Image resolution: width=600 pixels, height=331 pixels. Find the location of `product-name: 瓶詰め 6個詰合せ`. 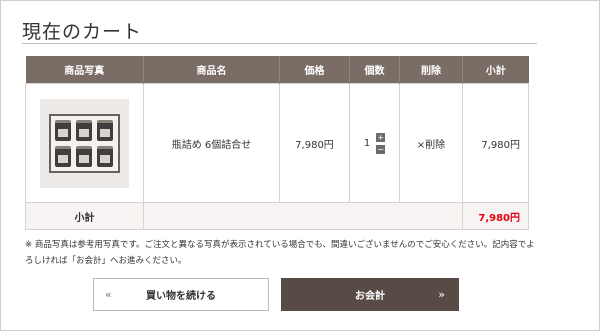

product-name: 瓶詰め 6個詰合せ is located at coordinates (211, 143).